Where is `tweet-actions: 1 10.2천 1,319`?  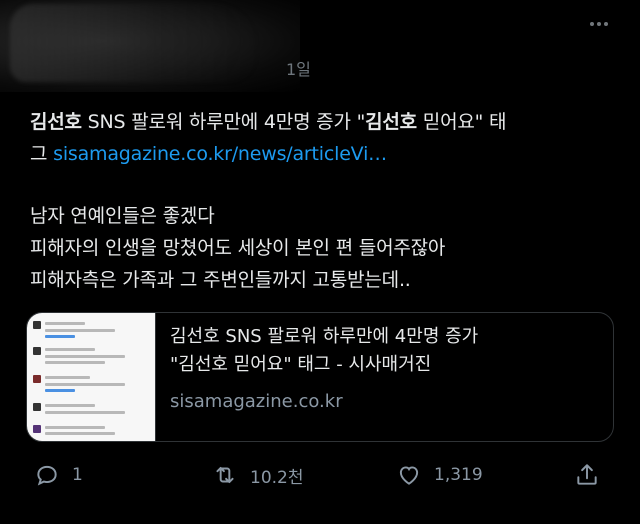 tweet-actions: 1 10.2천 1,319 is located at coordinates (325, 476).